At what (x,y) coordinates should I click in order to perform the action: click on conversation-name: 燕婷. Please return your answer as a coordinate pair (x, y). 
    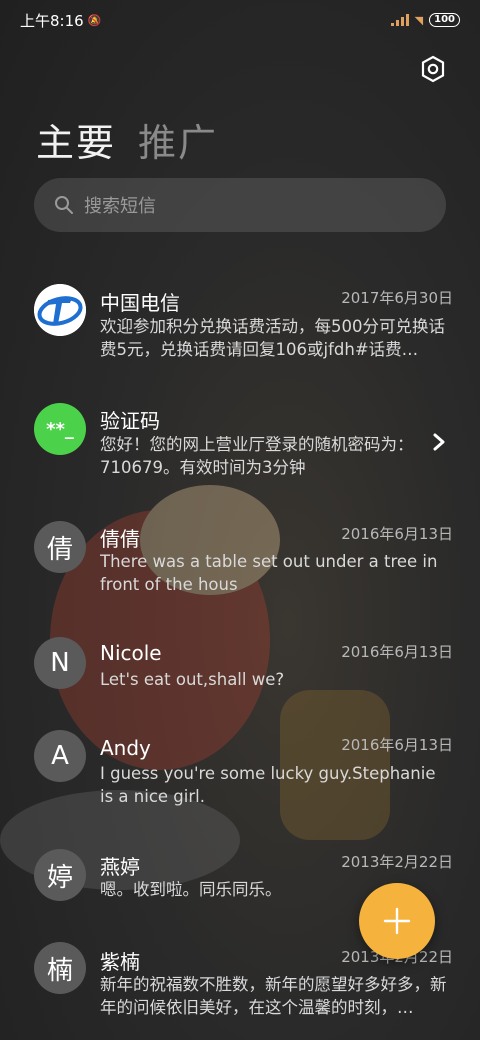
    Looking at the image, I should click on (120, 867).